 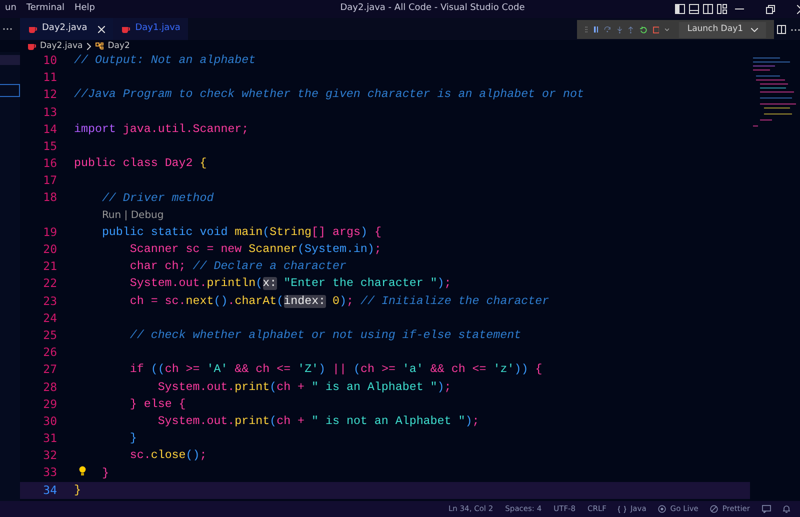 I want to click on broadcast-icon, so click(x=662, y=509).